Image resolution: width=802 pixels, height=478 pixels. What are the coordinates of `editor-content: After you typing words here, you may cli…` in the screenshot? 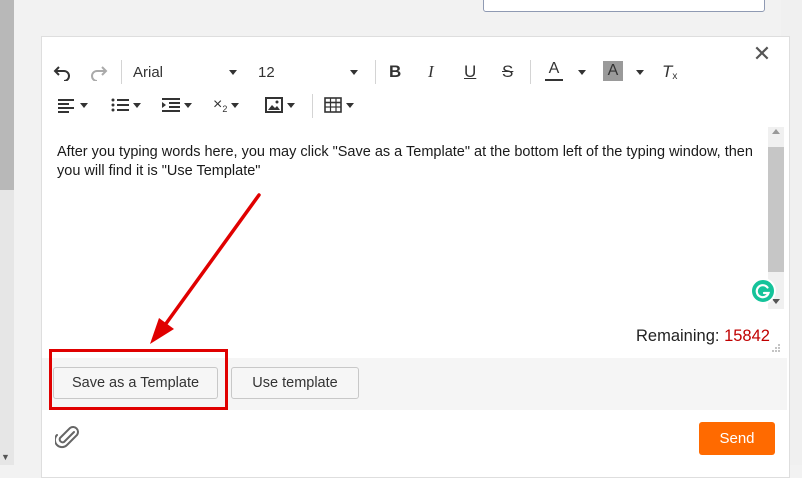 It's located at (409, 162).